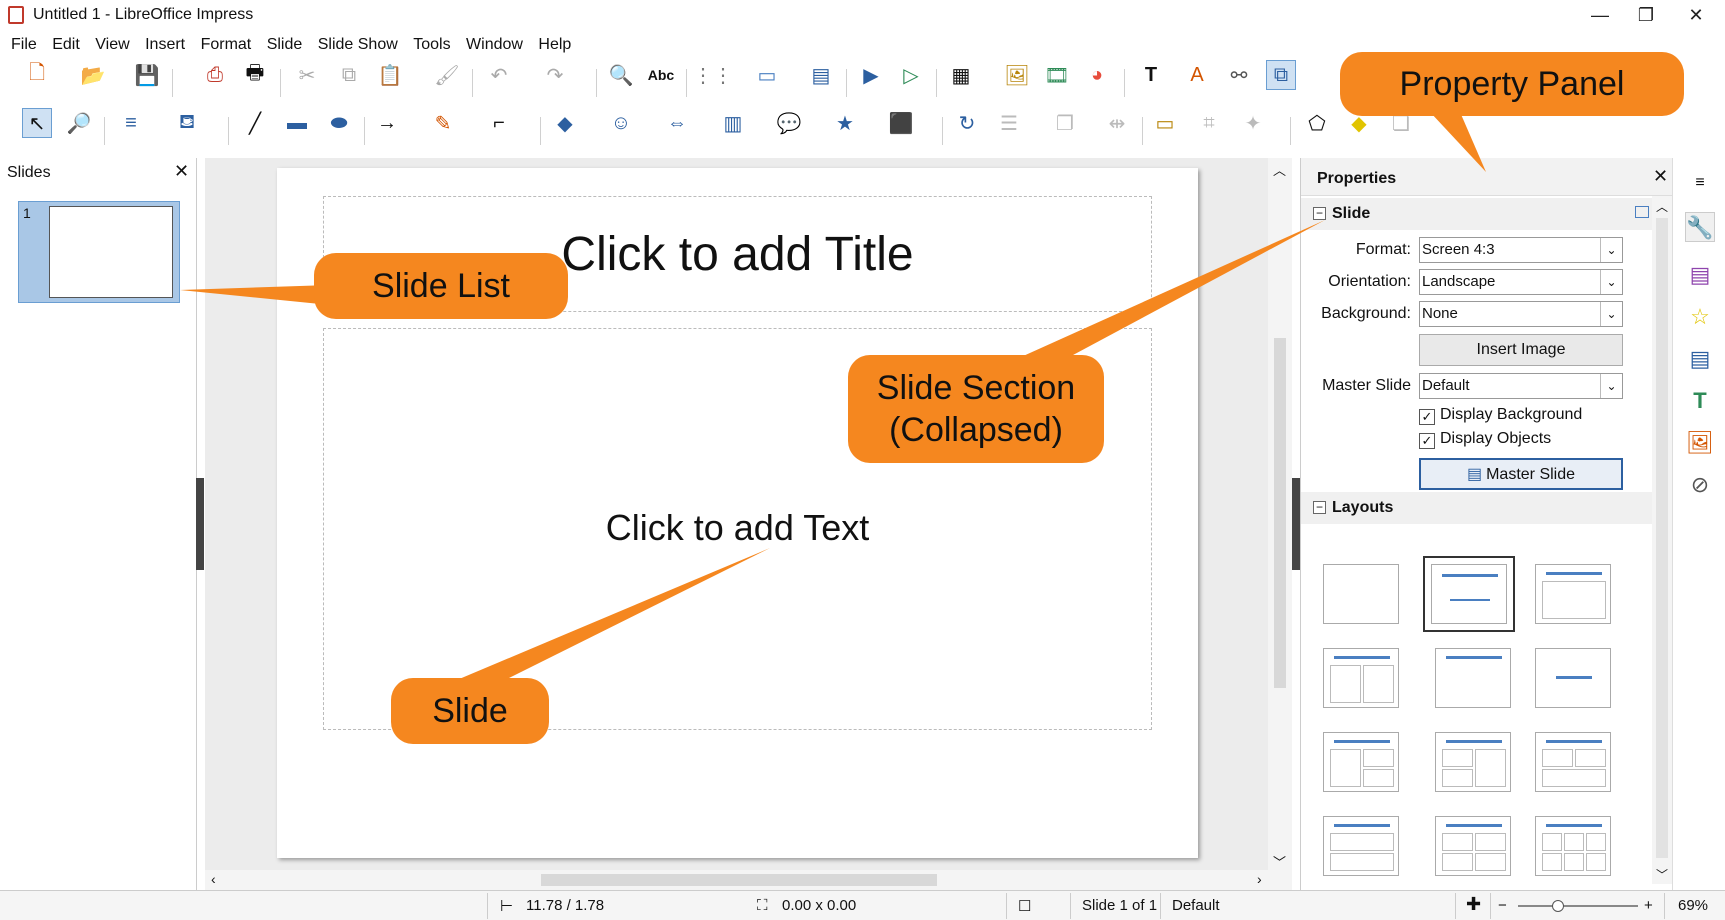 The width and height of the screenshot is (1725, 920). Describe the element at coordinates (1700, 227) in the screenshot. I see `properties-tab-icon: 🔧` at that location.